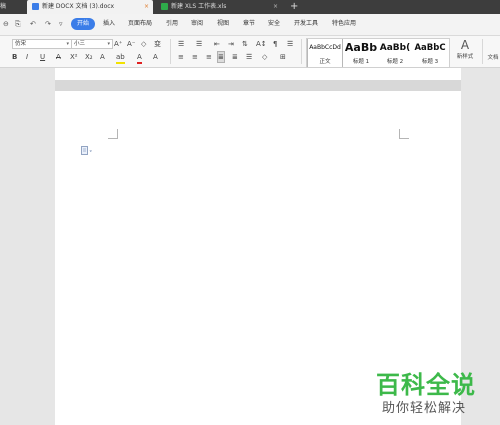 Image resolution: width=500 pixels, height=425 pixels. Describe the element at coordinates (33, 24) in the screenshot. I see `undo-icon: ↶` at that location.